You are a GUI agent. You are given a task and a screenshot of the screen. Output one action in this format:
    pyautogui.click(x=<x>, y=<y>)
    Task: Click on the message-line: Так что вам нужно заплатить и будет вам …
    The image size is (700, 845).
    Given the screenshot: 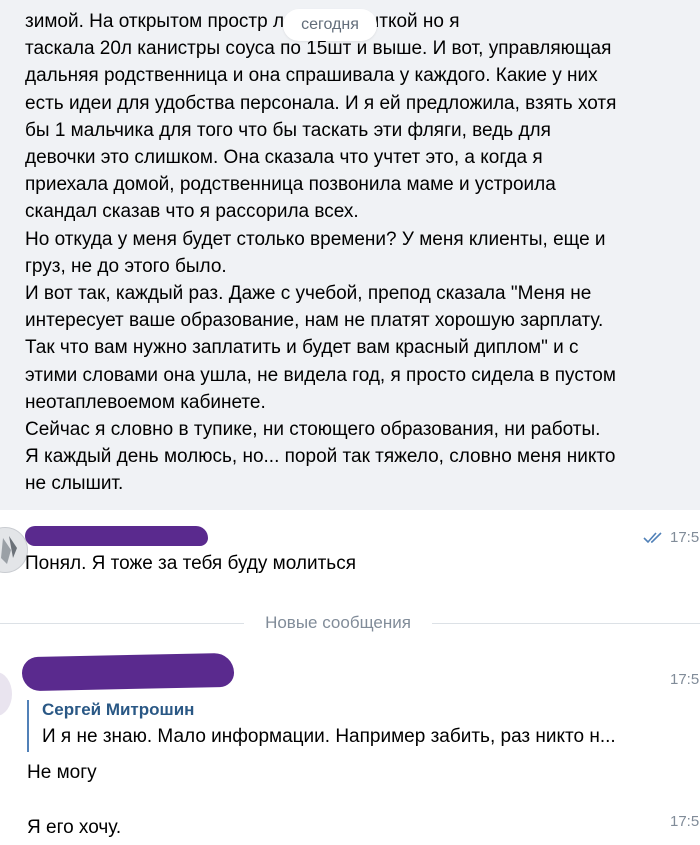 What is the action you would take?
    pyautogui.click(x=302, y=348)
    